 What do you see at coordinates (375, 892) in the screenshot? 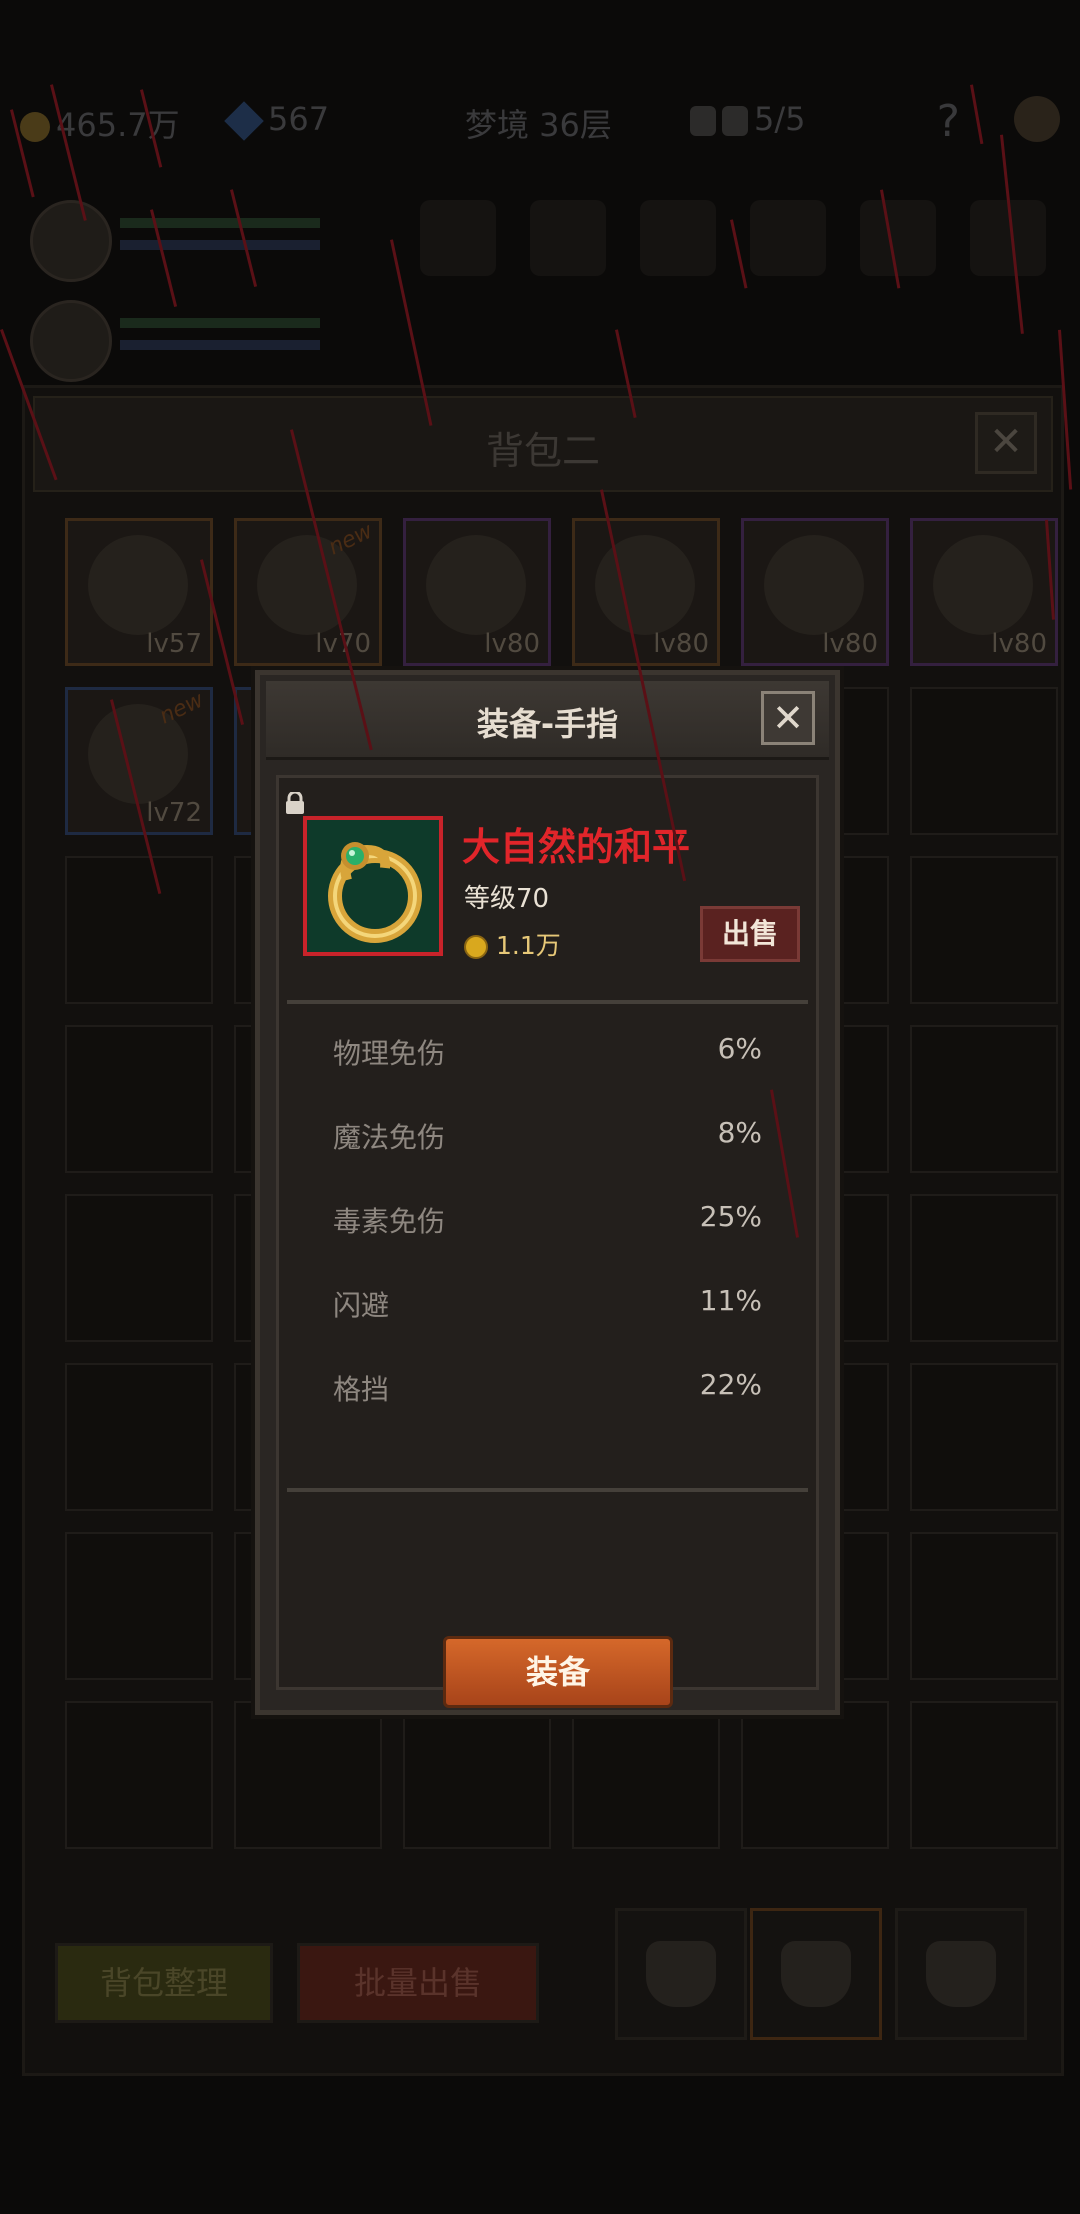
I see `ring-icon` at bounding box center [375, 892].